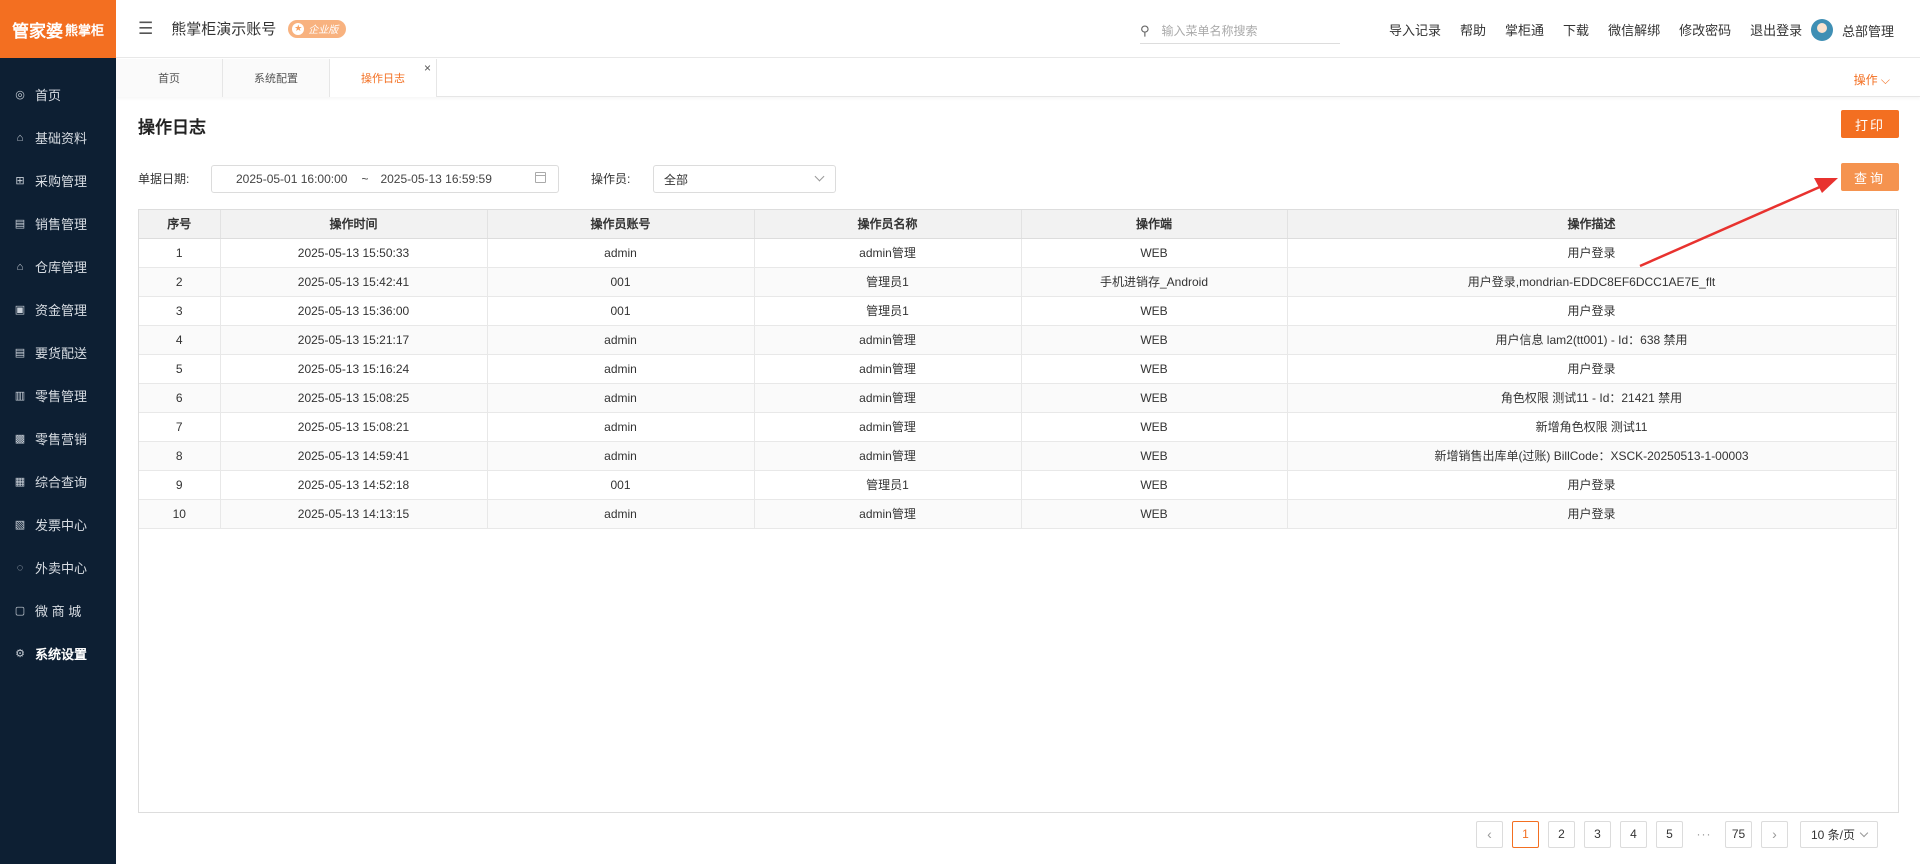 The width and height of the screenshot is (1920, 864). What do you see at coordinates (888, 224) in the screenshot?
I see `column-header: 操作员名称` at bounding box center [888, 224].